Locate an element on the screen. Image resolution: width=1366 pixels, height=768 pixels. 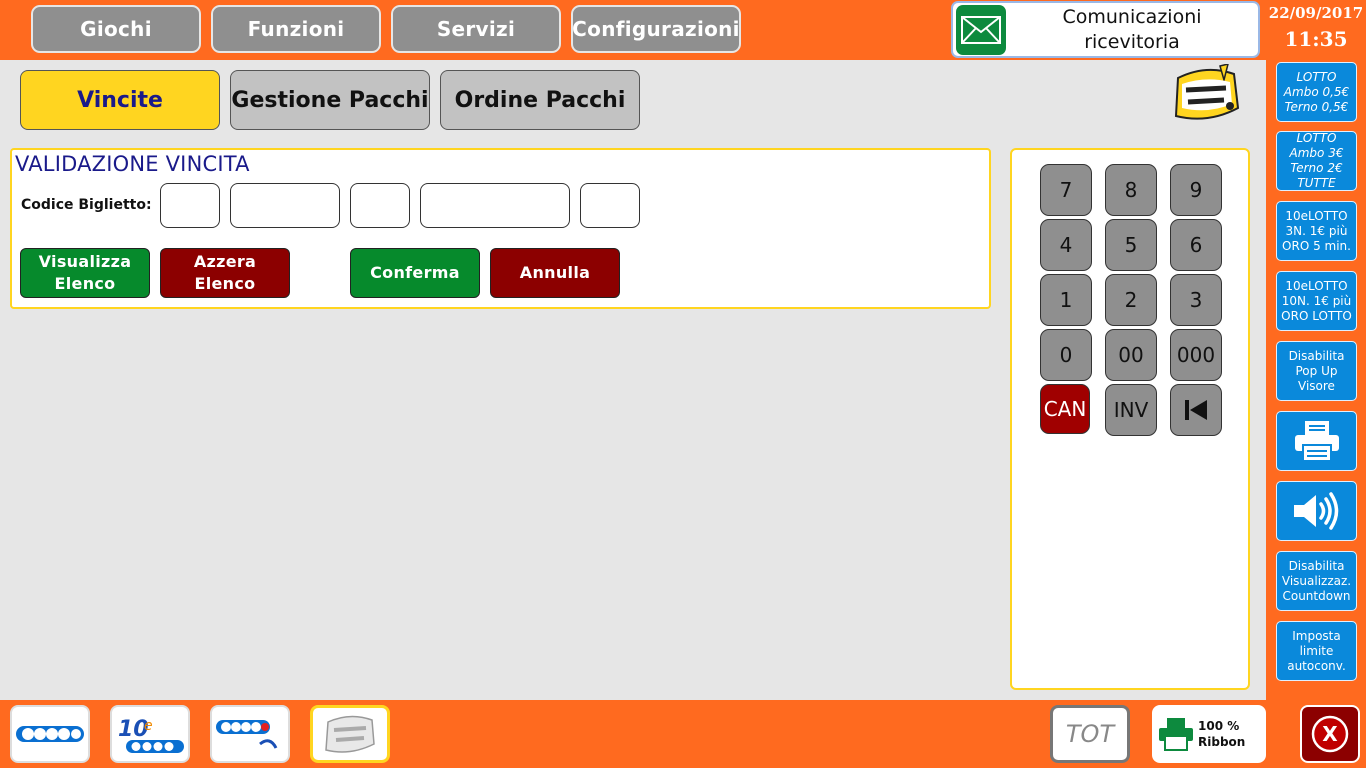
lottopiu-logo is located at coordinates (247, 734).